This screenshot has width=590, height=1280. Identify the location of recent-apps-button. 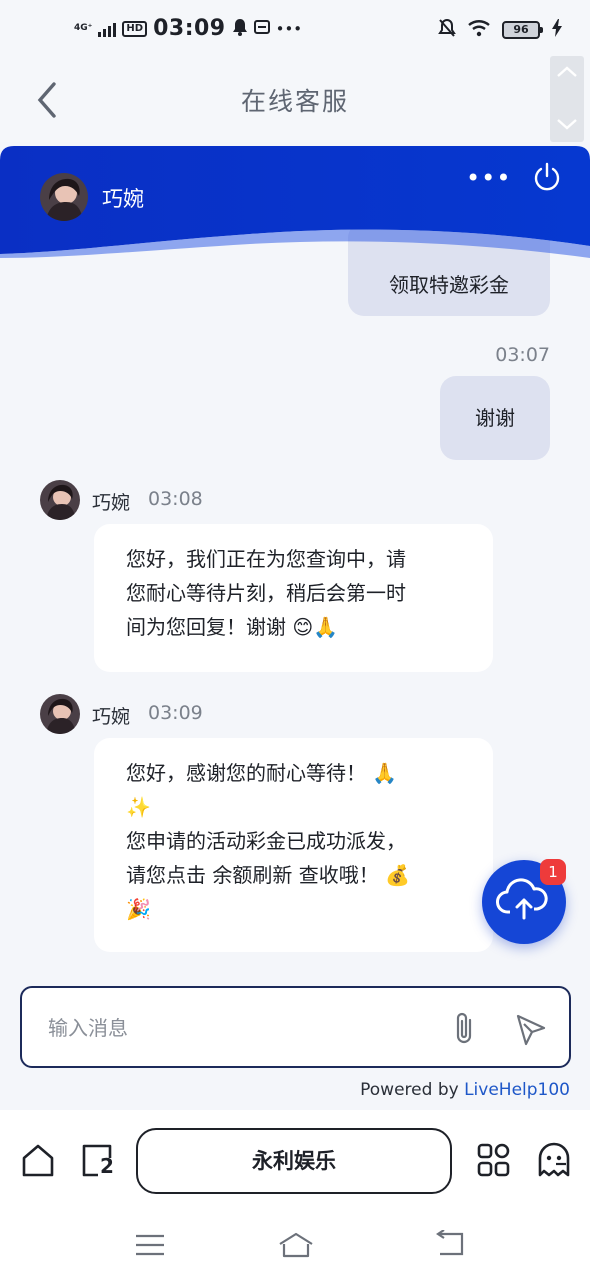
(150, 1245).